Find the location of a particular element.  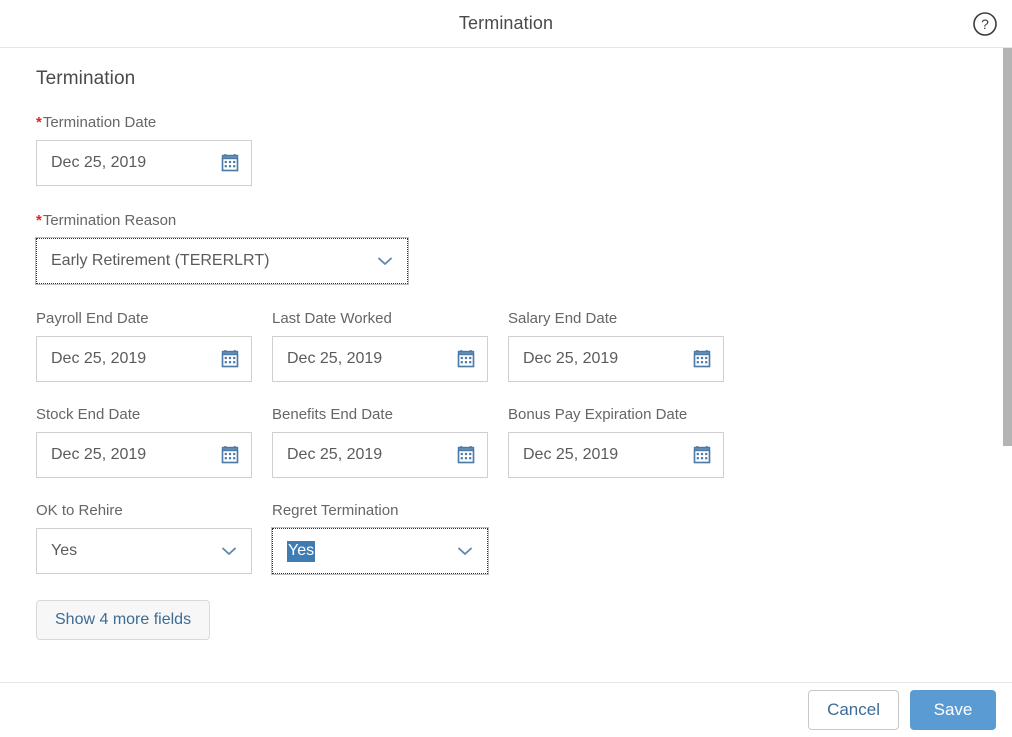

field-last-date-worked: Last Date Worked Dec 25, 2019 is located at coordinates (380, 346).